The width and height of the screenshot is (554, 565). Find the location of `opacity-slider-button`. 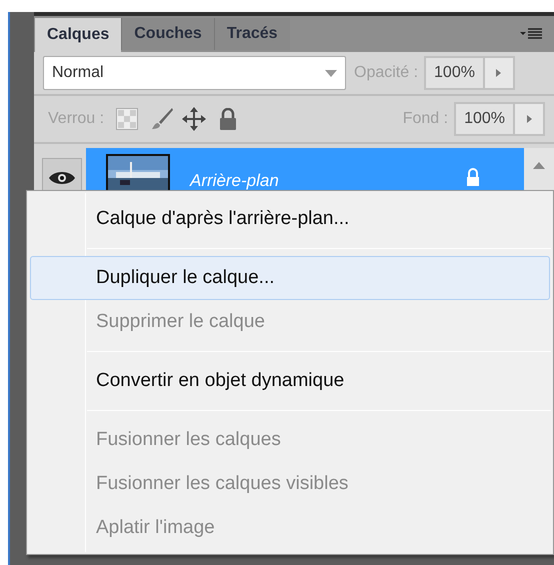

opacity-slider-button is located at coordinates (499, 73).